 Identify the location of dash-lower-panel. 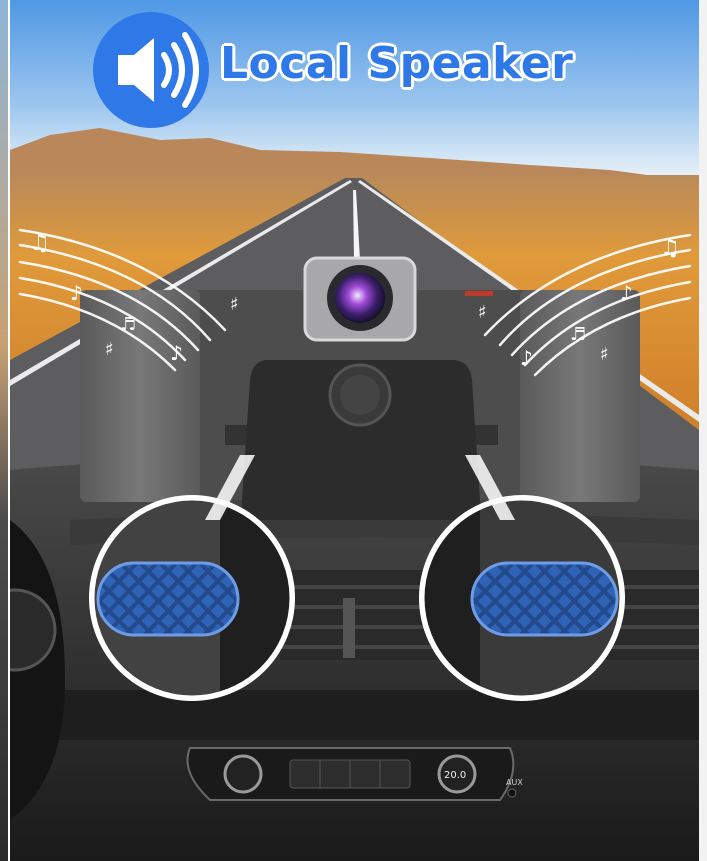
(374, 715).